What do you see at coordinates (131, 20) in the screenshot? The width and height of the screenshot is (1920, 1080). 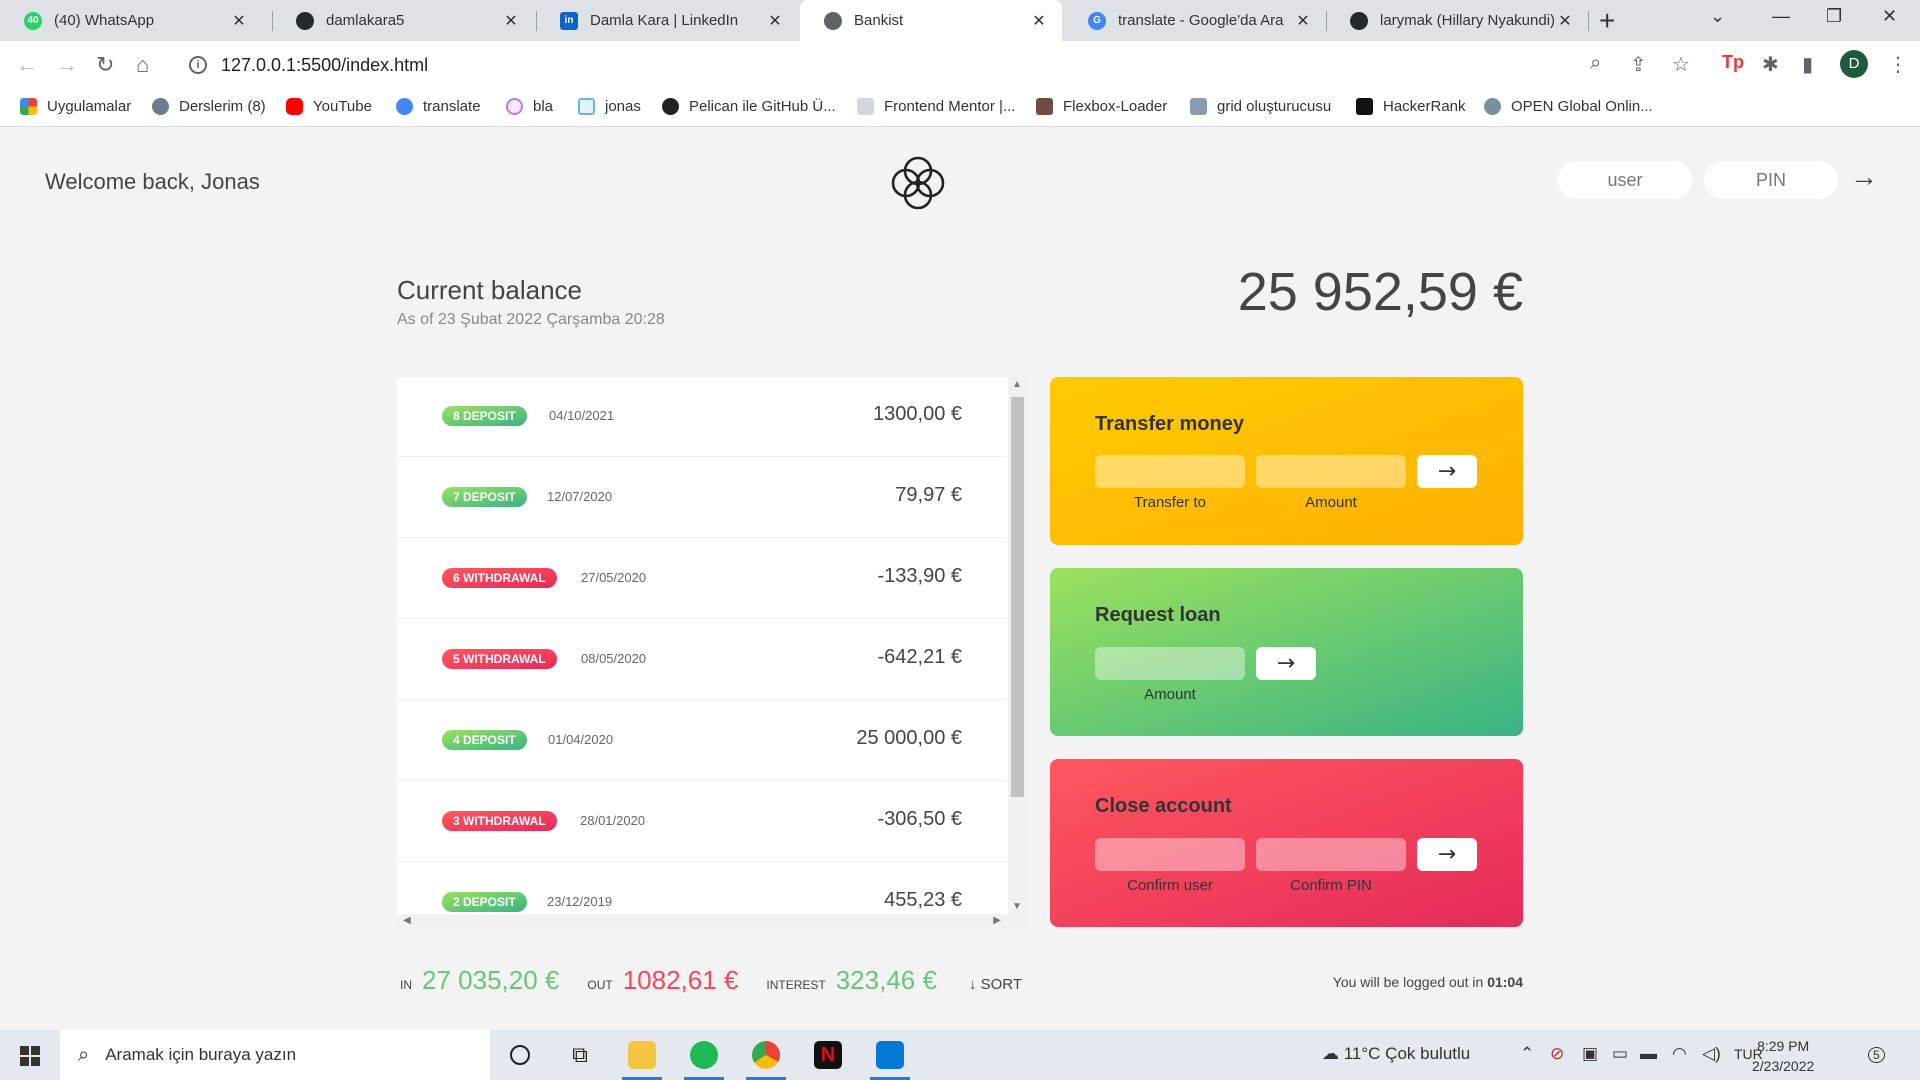 I see `tab-whatsapp: 40 (40) WhatsApp ✕` at bounding box center [131, 20].